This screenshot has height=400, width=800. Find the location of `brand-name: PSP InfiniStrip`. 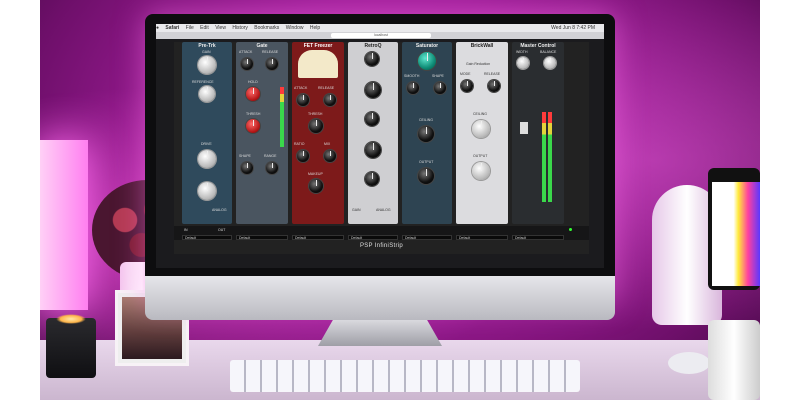

brand-name: PSP InfiniStrip is located at coordinates (381, 246).